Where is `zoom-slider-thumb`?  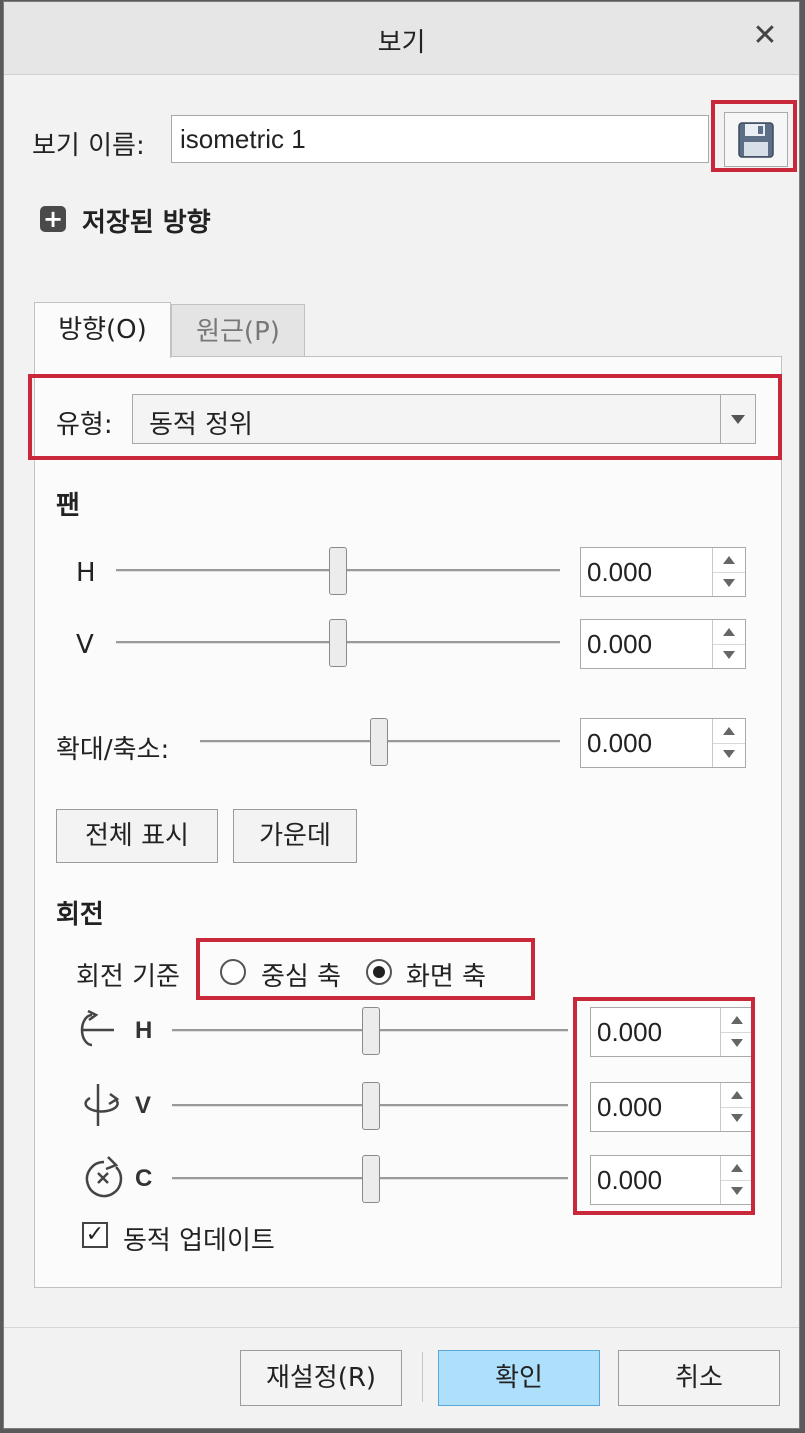
zoom-slider-thumb is located at coordinates (379, 742).